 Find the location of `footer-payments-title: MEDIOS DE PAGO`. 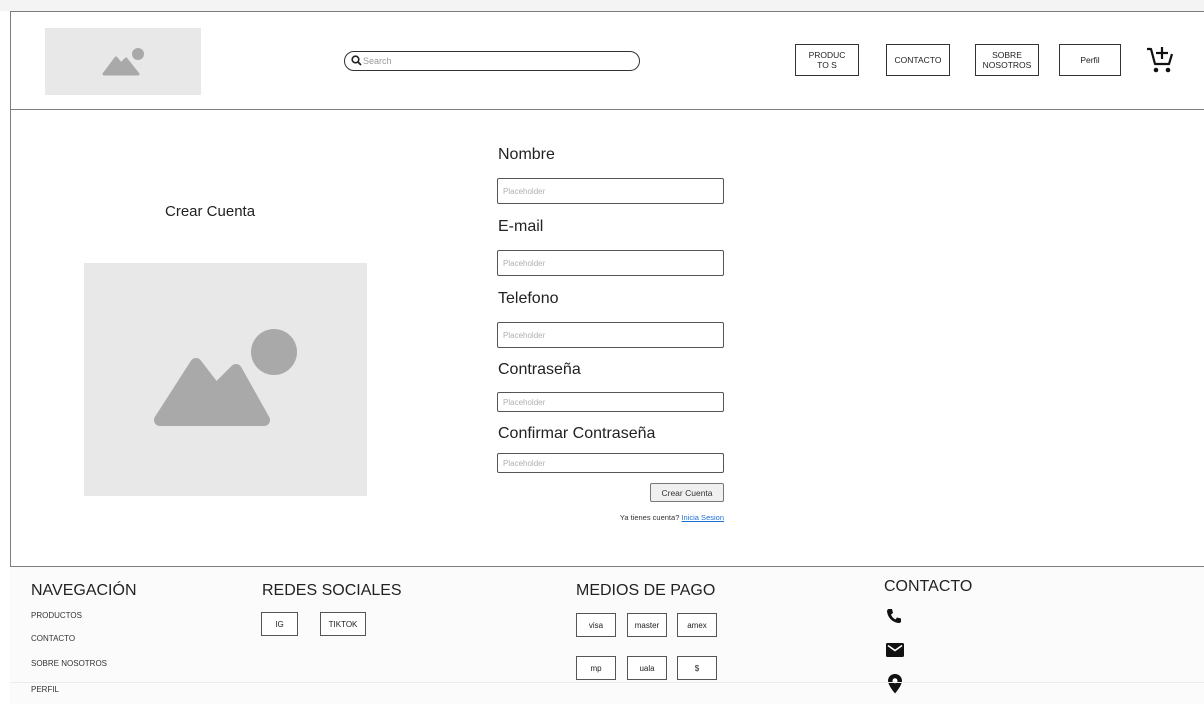

footer-payments-title: MEDIOS DE PAGO is located at coordinates (646, 590).